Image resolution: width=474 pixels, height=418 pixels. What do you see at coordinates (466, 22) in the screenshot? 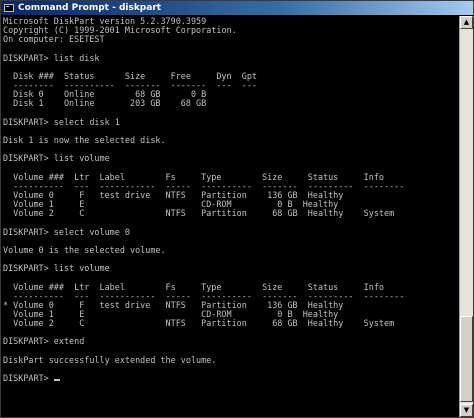
I see `scroll-up-arrow-icon: ▲` at bounding box center [466, 22].